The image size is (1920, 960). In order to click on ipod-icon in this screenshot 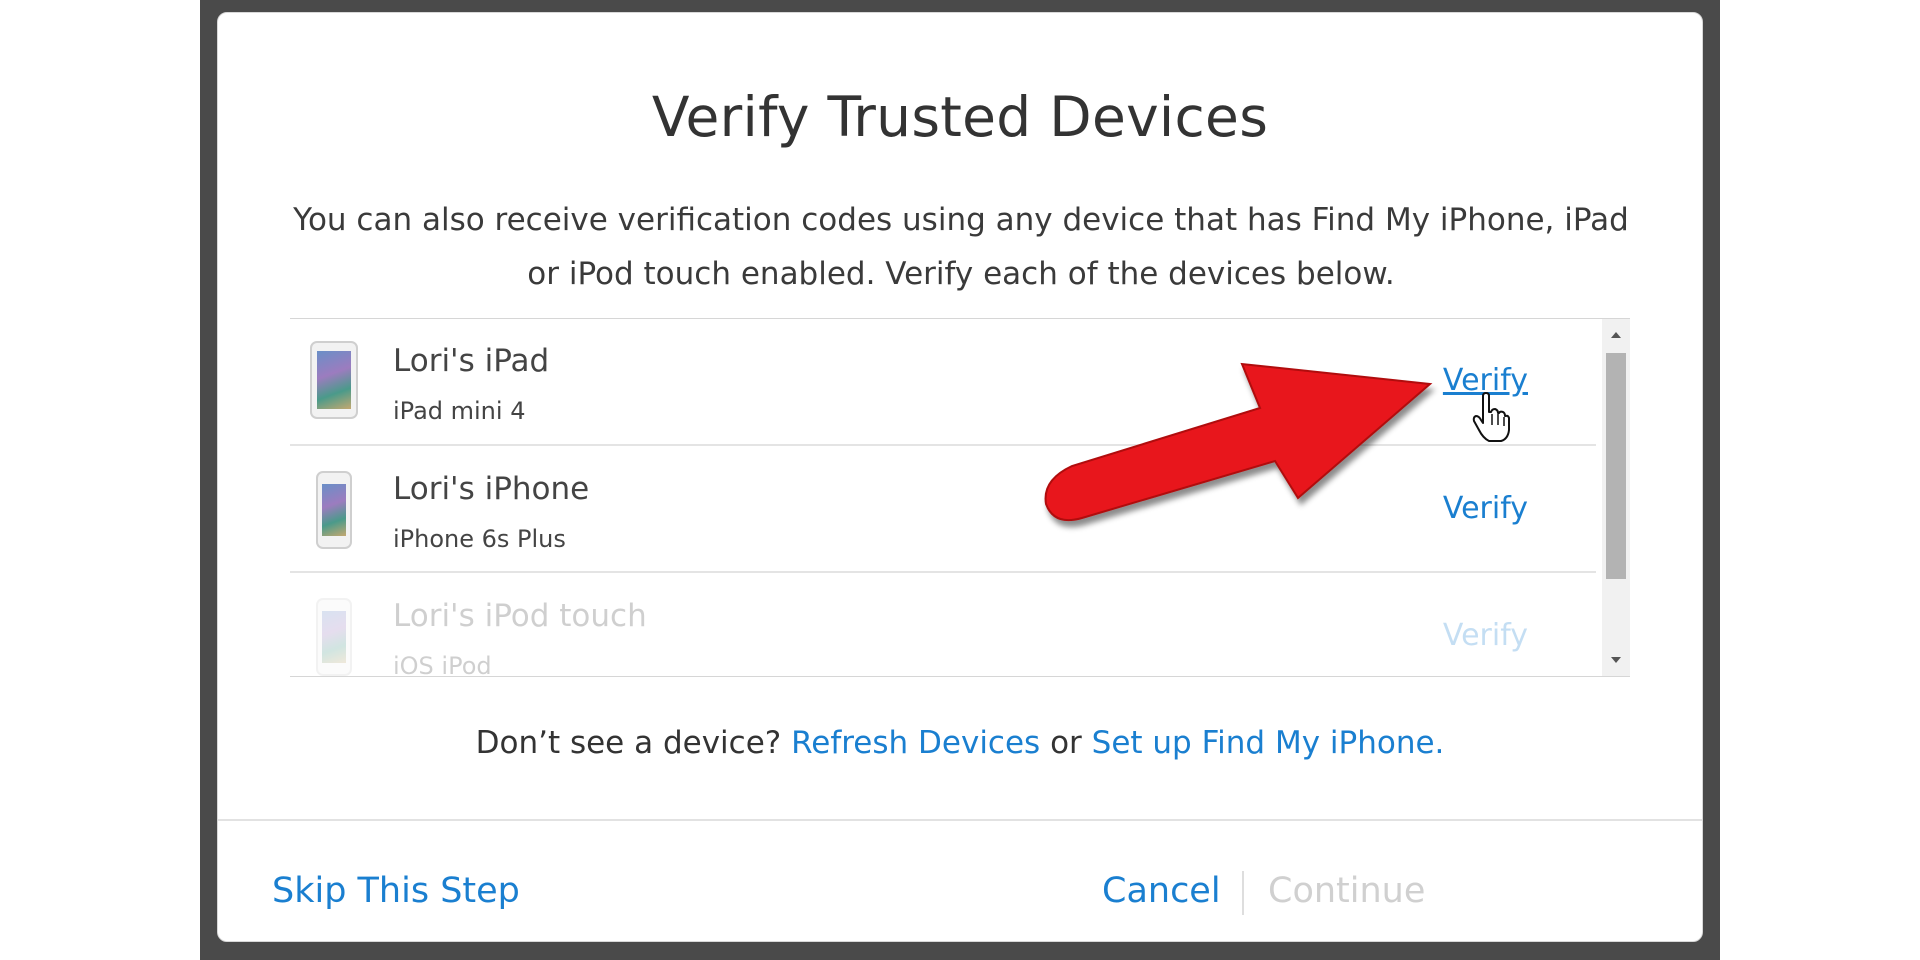, I will do `click(334, 637)`.